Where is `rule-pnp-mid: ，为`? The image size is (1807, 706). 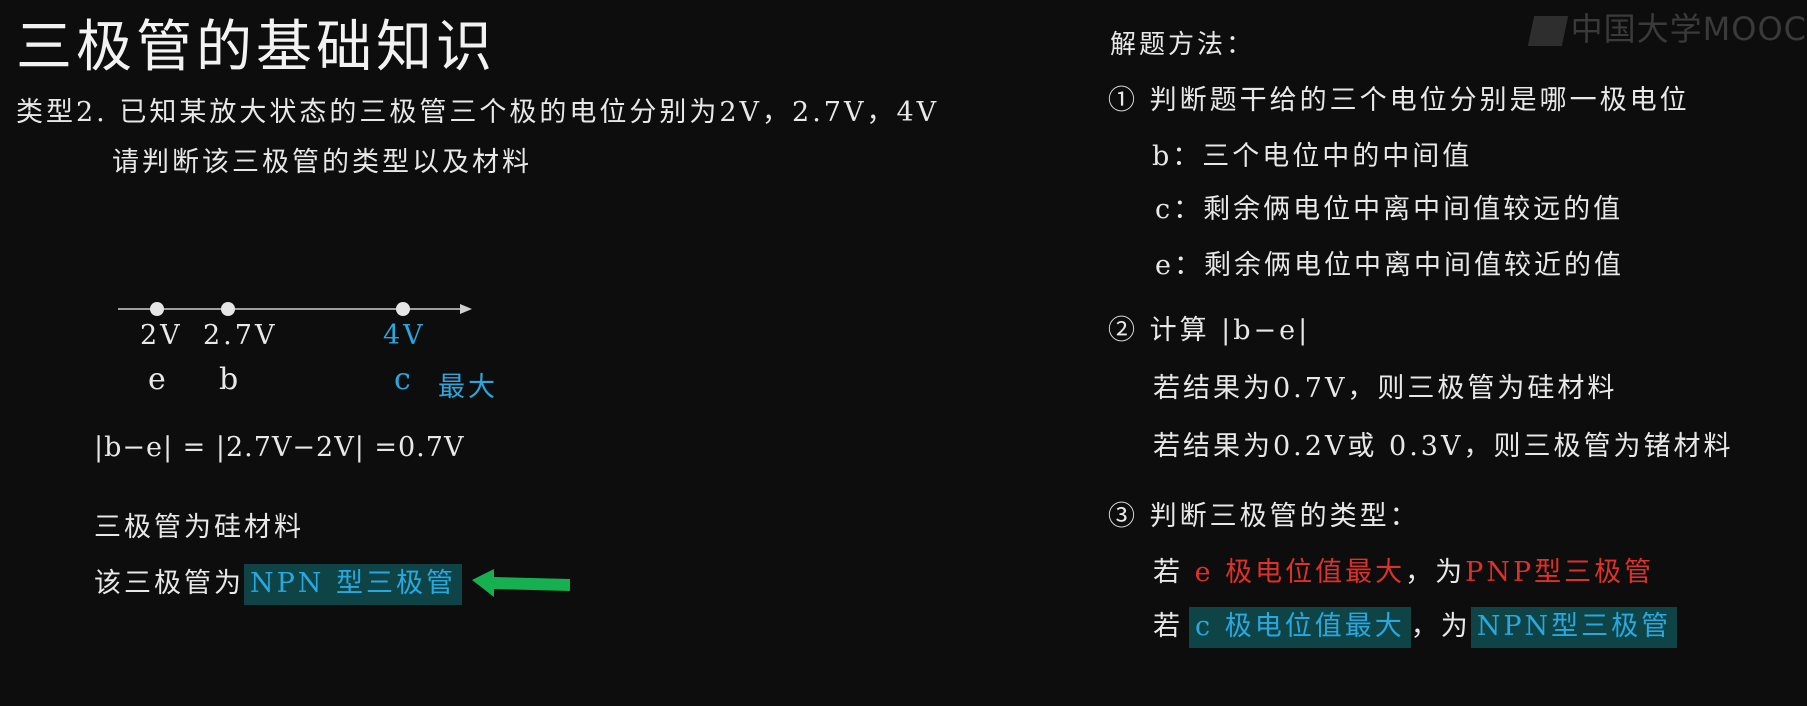 rule-pnp-mid: ，为 is located at coordinates (1435, 572).